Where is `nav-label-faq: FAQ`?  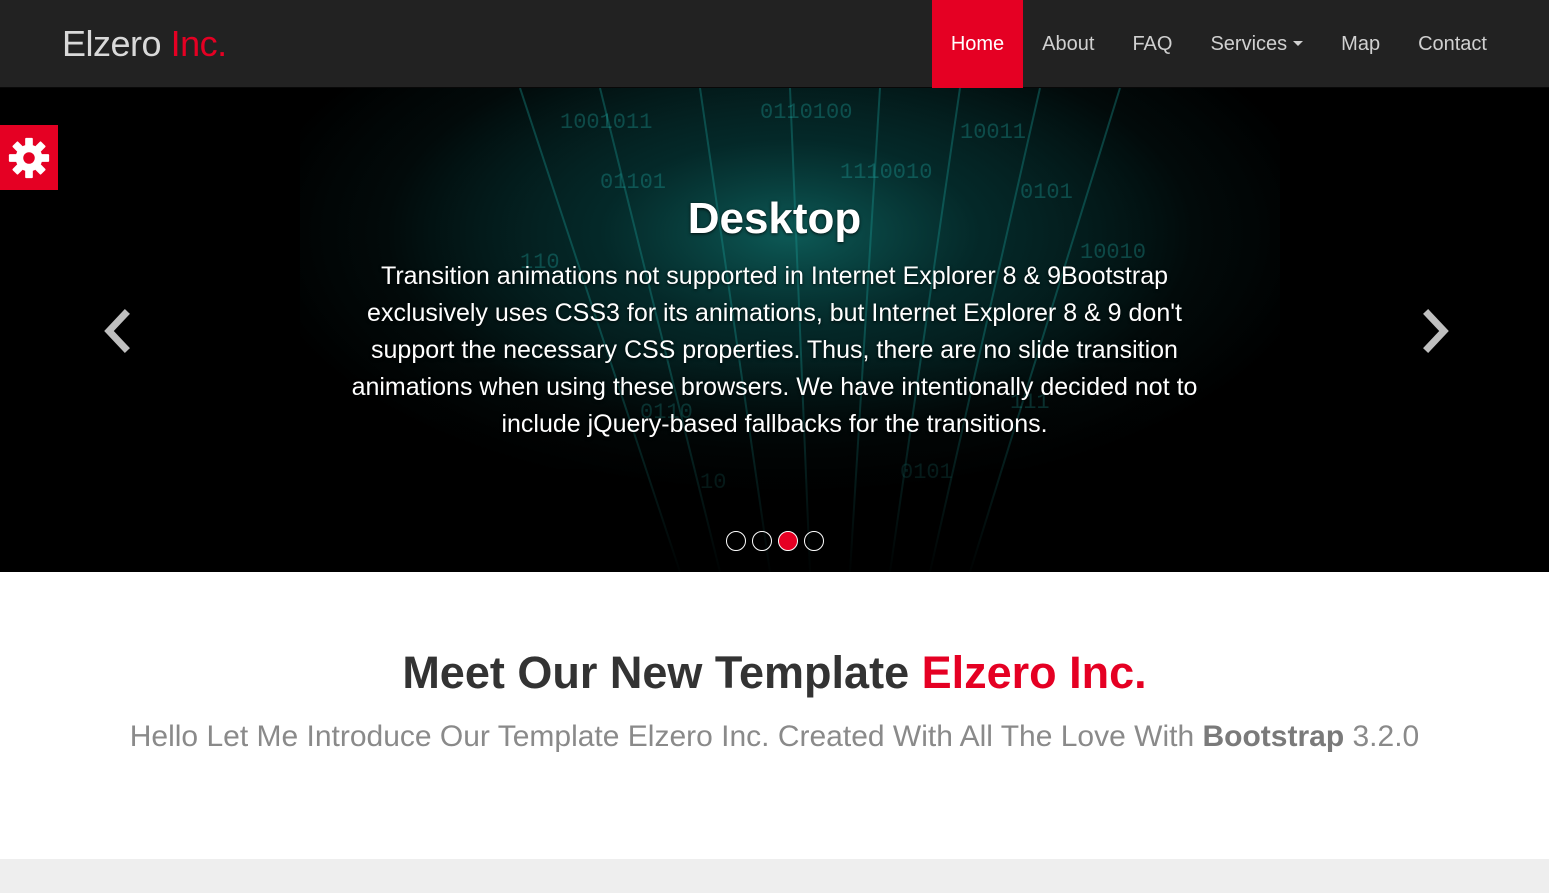 nav-label-faq: FAQ is located at coordinates (1152, 43).